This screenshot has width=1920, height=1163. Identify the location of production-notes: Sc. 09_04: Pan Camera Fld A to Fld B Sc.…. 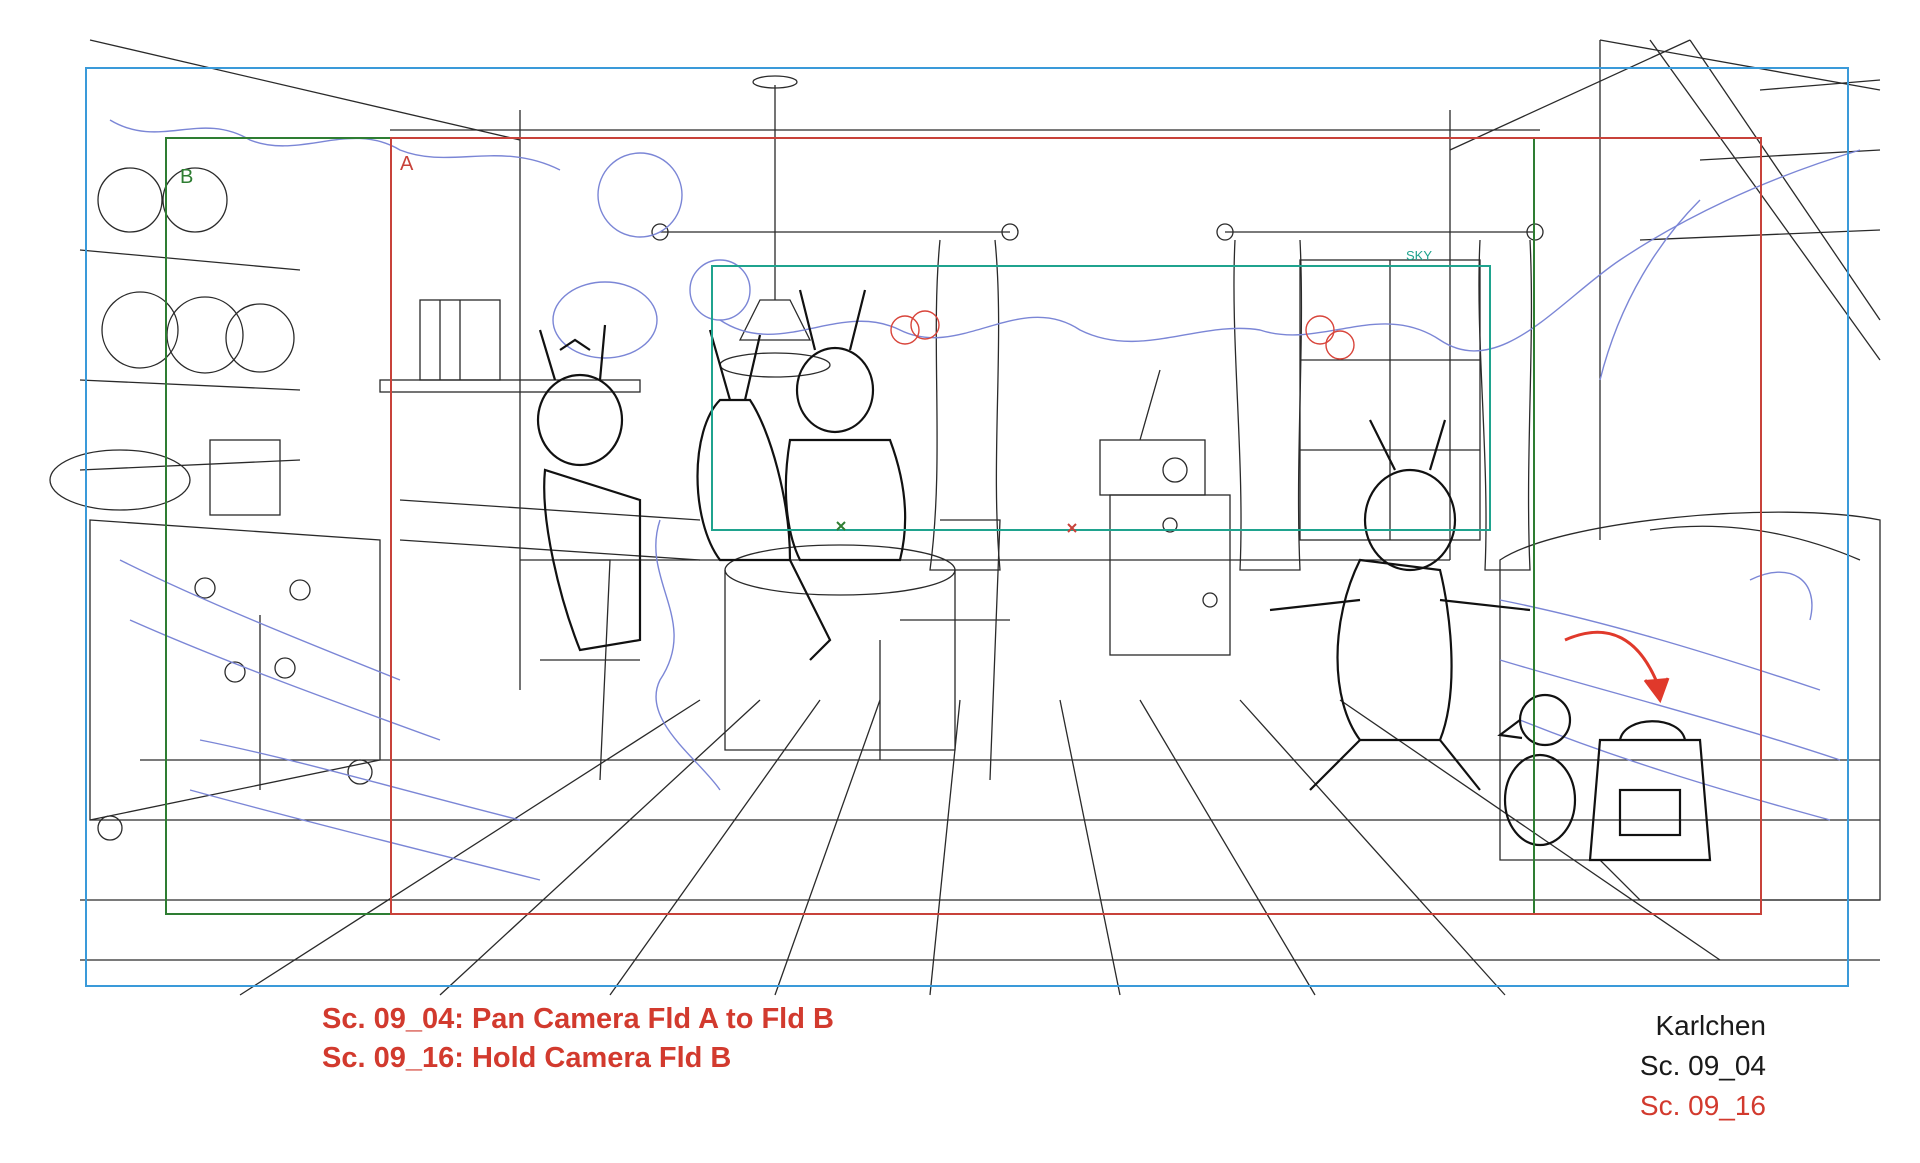
(578, 1039).